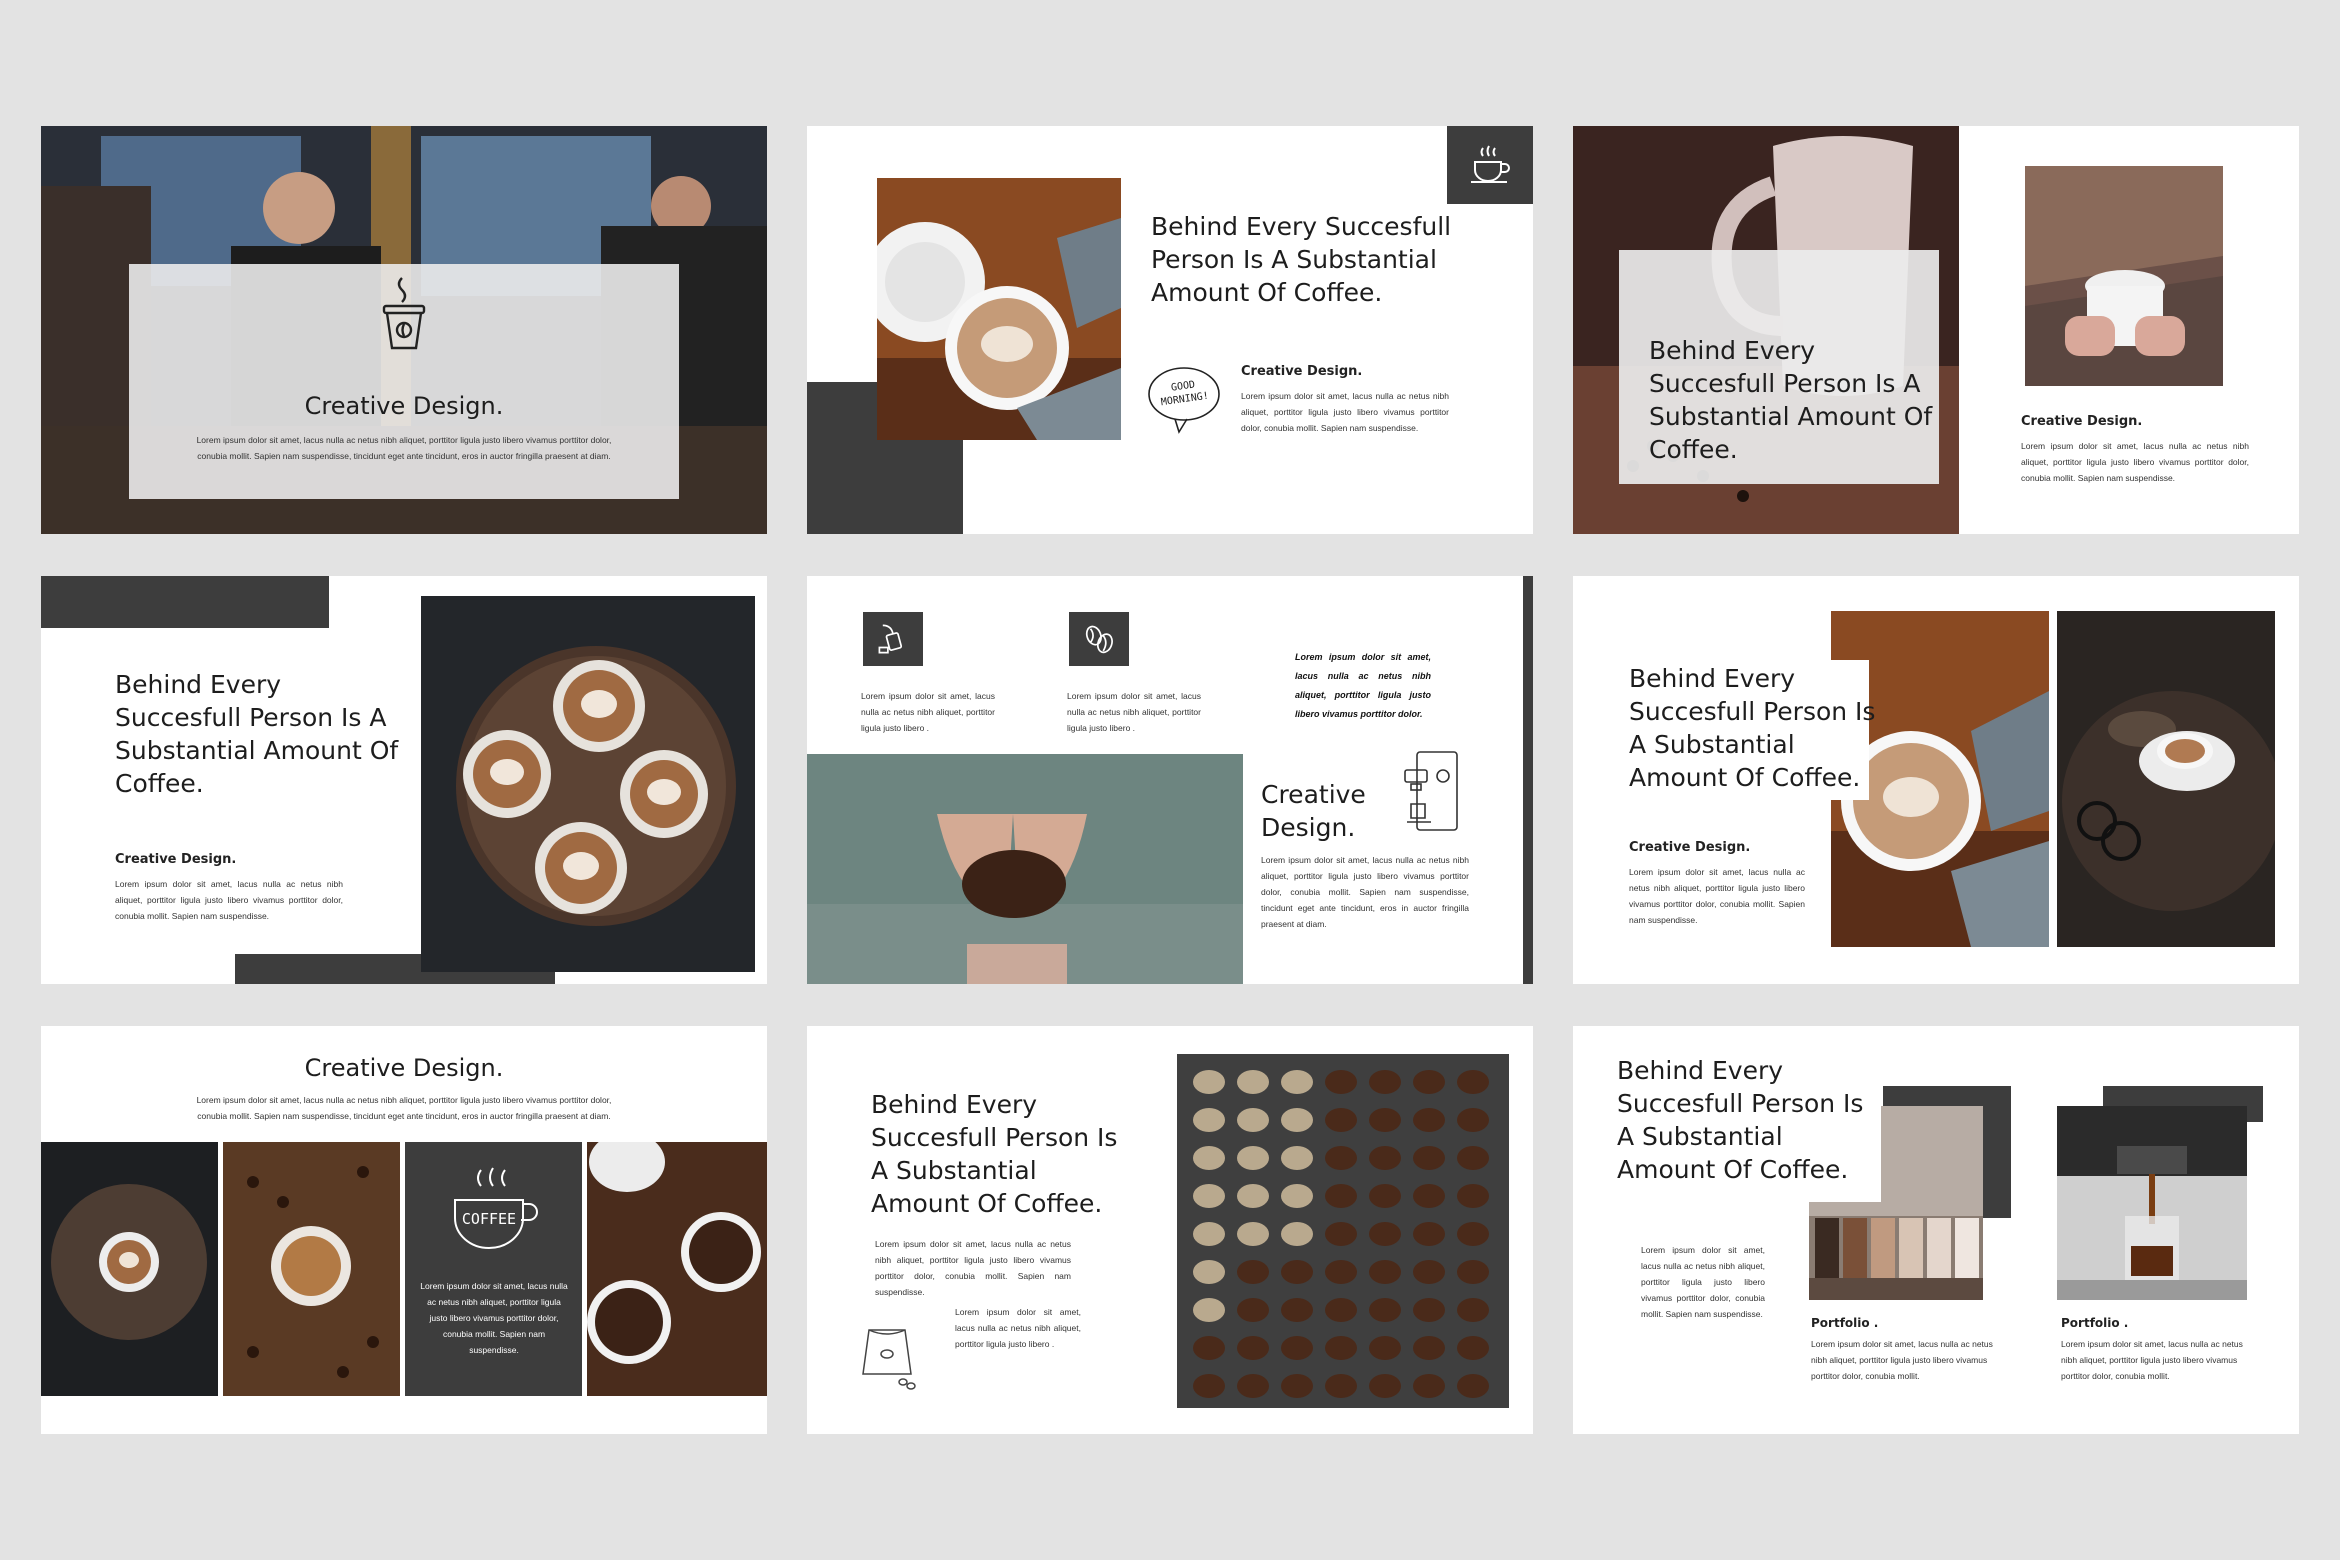  What do you see at coordinates (1433, 791) in the screenshot?
I see `espresso-machine-icon` at bounding box center [1433, 791].